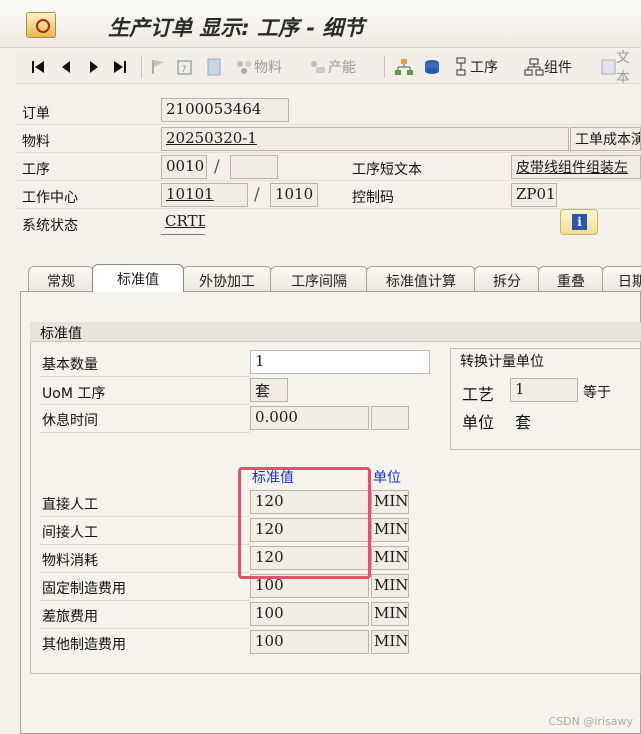 This screenshot has width=641, height=734. I want to click on equals-label: 等于, so click(597, 393).